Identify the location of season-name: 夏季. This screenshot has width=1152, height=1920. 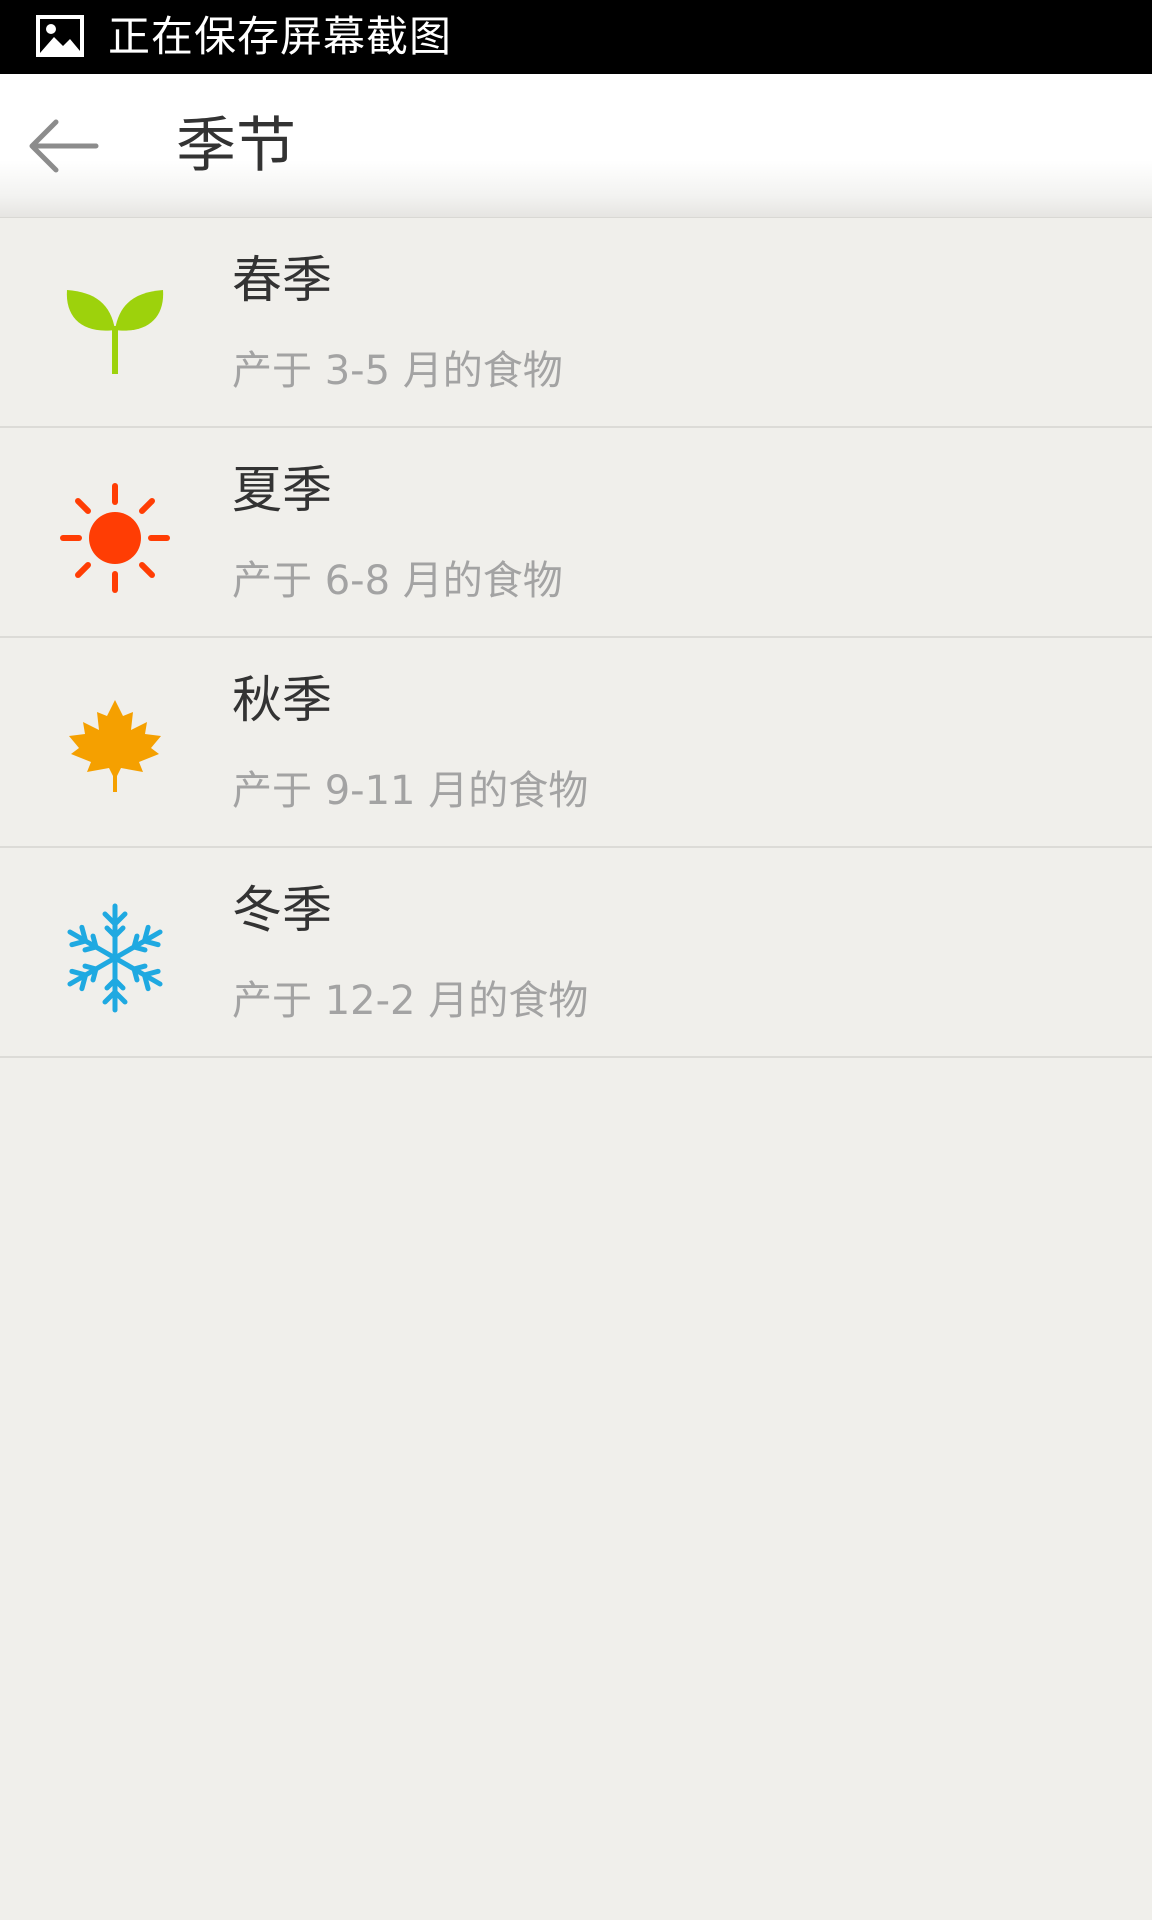
(282, 490).